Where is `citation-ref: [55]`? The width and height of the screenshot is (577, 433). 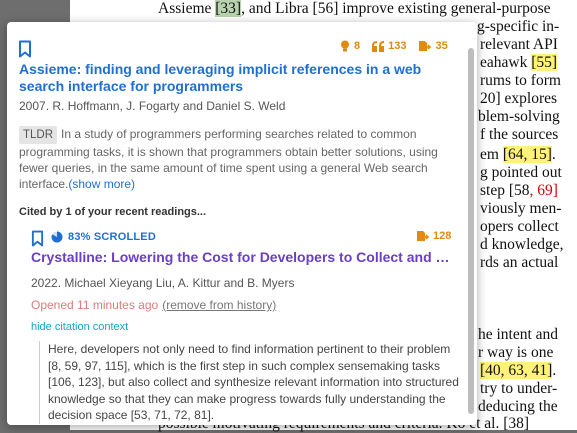
citation-ref: [55] is located at coordinates (544, 62).